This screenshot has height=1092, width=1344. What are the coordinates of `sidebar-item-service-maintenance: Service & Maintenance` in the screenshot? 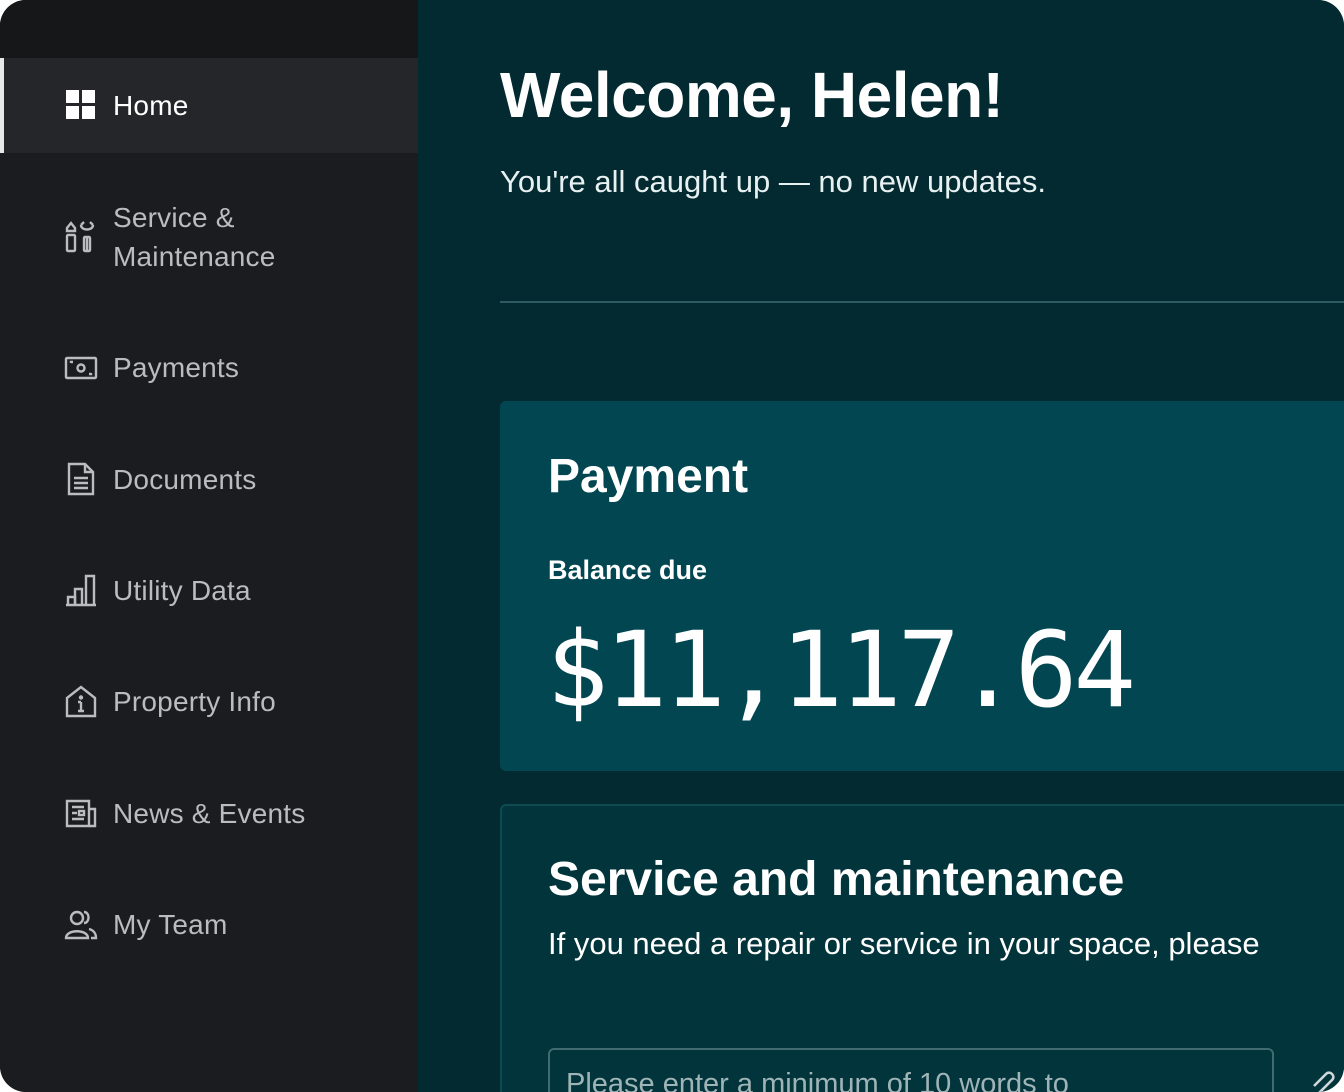 It's located at (209, 238).